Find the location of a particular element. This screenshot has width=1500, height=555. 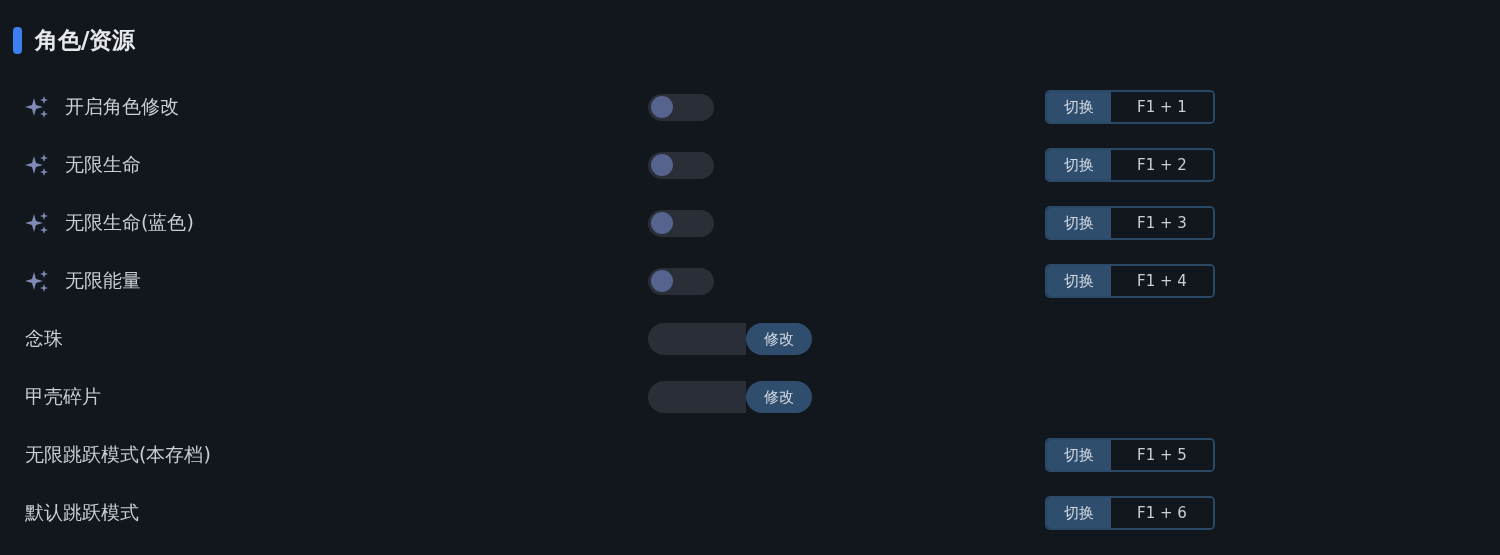

option-label: 开启角色修改 is located at coordinates (122, 106).